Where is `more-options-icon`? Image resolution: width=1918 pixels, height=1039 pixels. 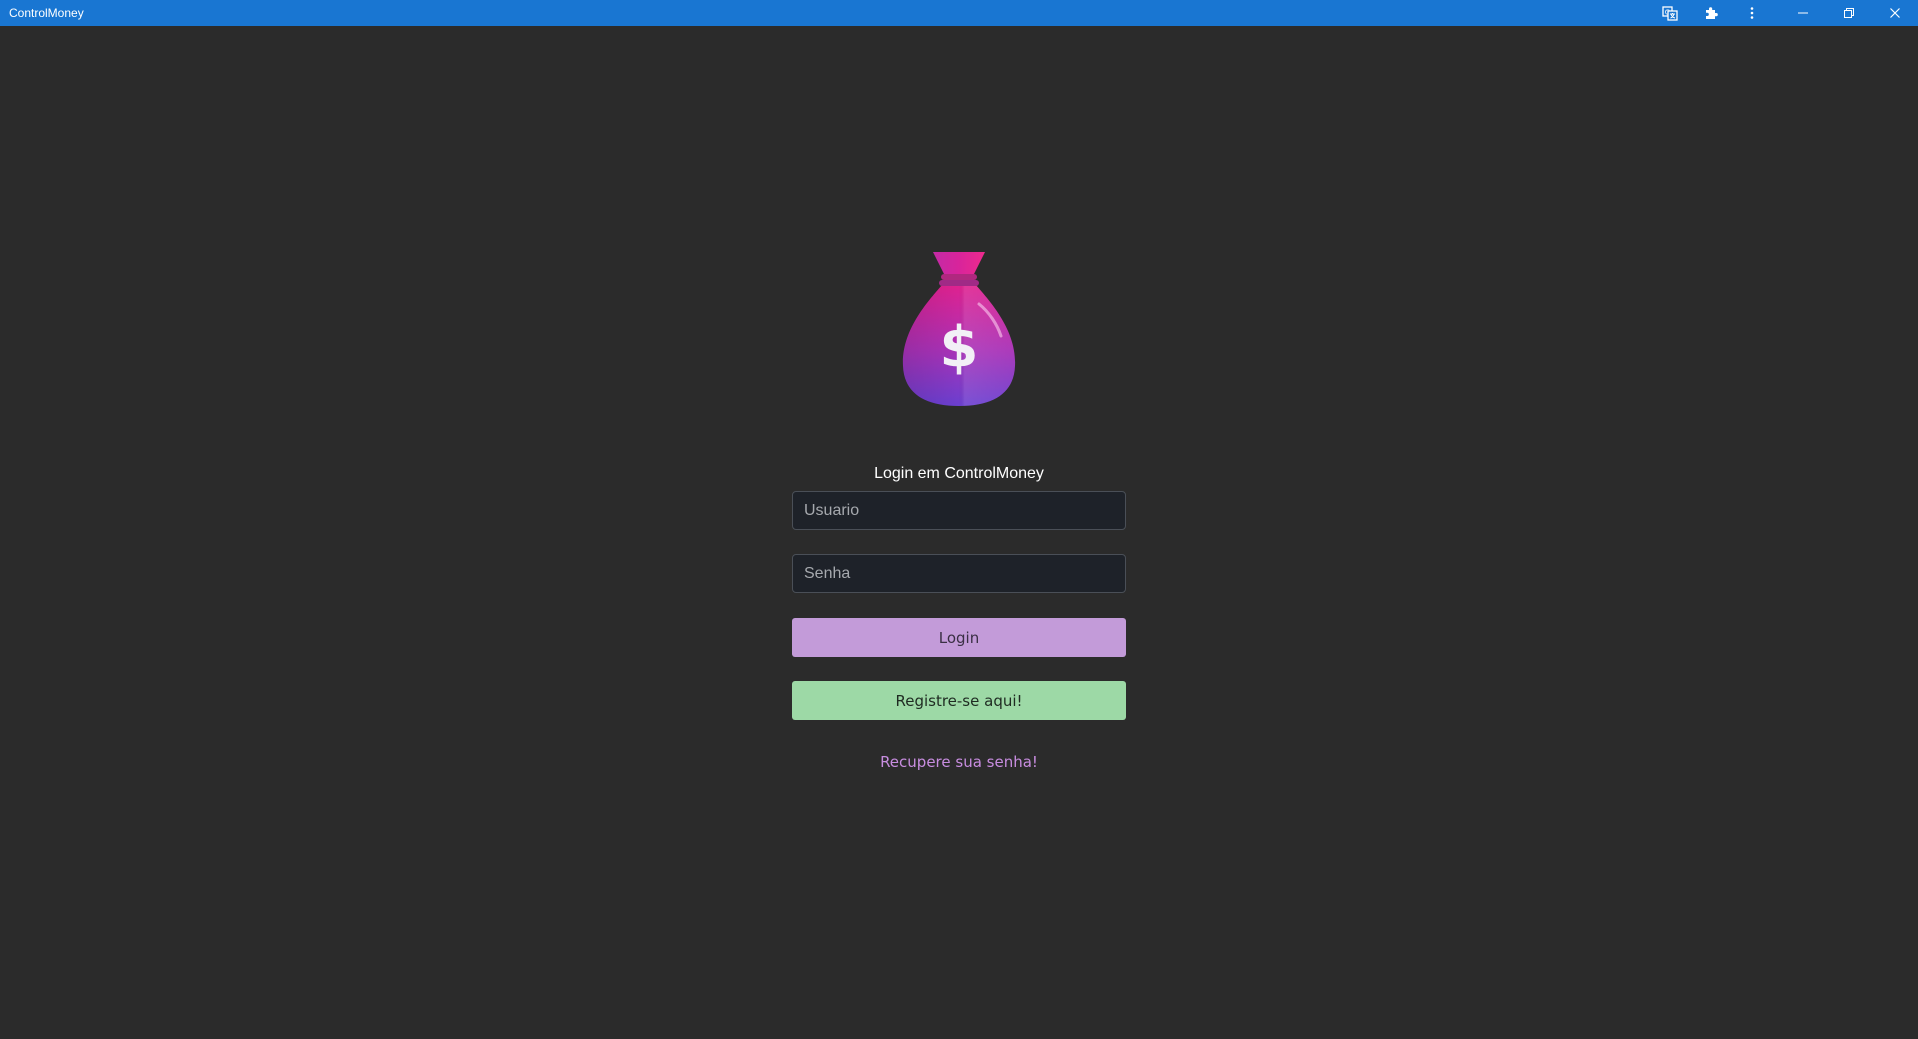 more-options-icon is located at coordinates (1751, 13).